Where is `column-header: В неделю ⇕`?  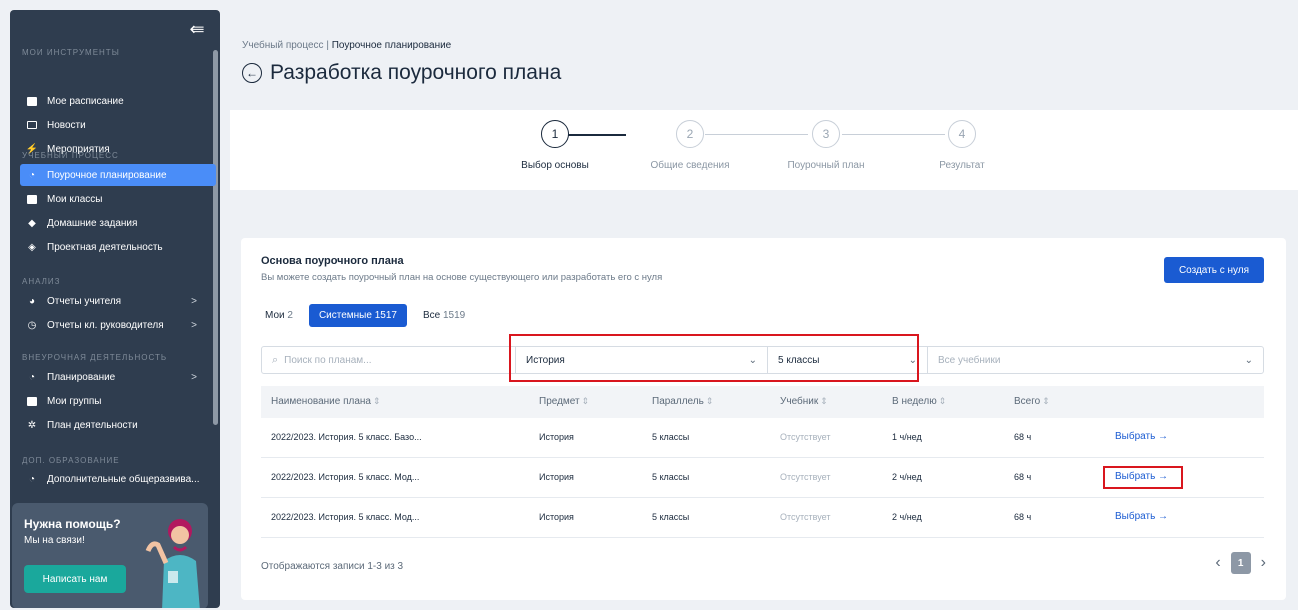
column-header: В неделю ⇕ is located at coordinates (919, 401).